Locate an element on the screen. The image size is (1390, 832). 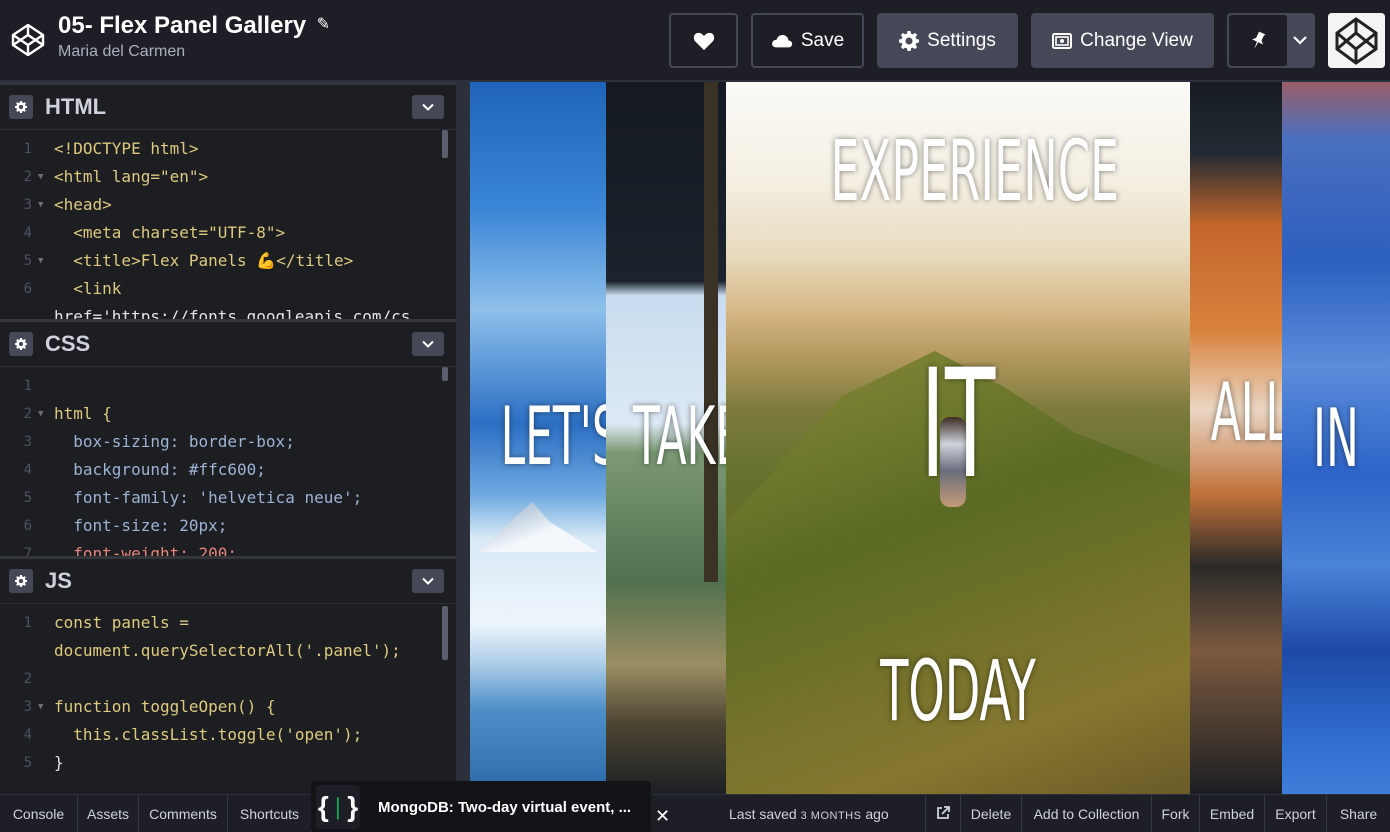
html-settings-button is located at coordinates (21, 107).